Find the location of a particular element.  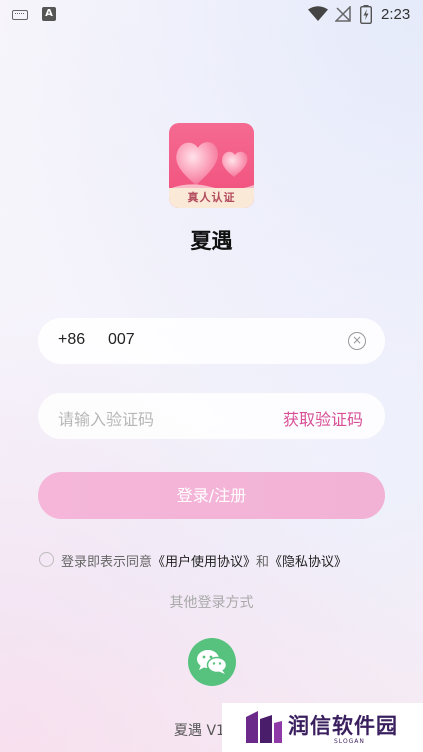

agreement-text: 登录即表示同意《用户使用协议》和《隐私协议》 is located at coordinates (204, 560).